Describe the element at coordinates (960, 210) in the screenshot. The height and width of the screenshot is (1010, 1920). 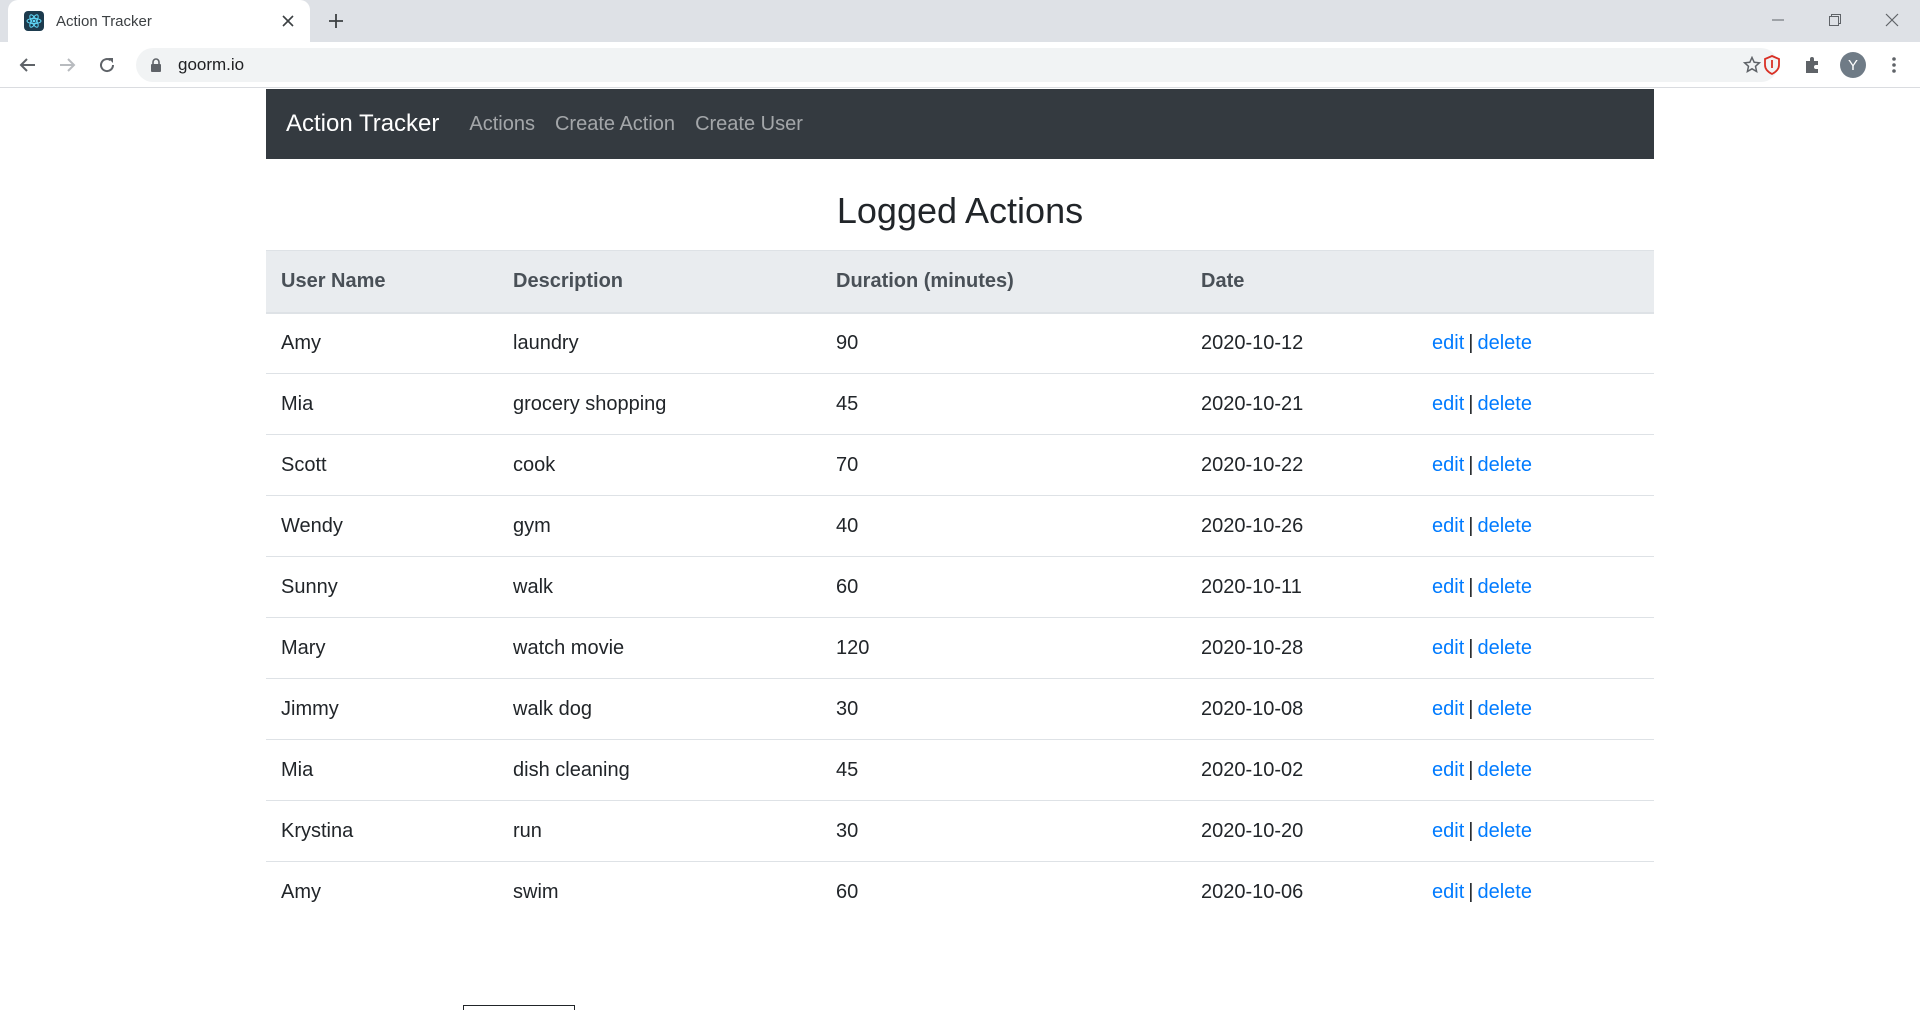
I see `page-title: Logged Actions` at that location.